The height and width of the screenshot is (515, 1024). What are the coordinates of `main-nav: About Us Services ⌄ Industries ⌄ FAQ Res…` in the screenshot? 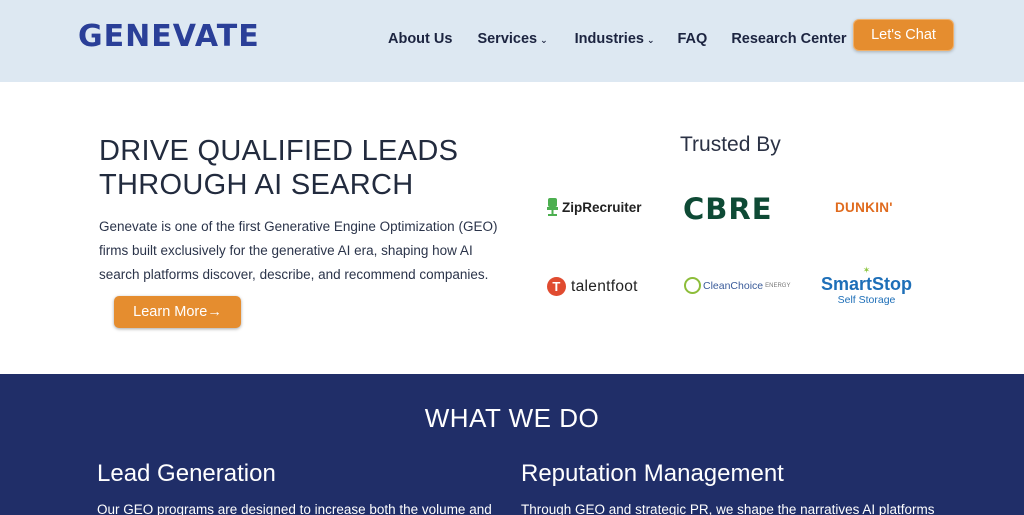 It's located at (617, 39).